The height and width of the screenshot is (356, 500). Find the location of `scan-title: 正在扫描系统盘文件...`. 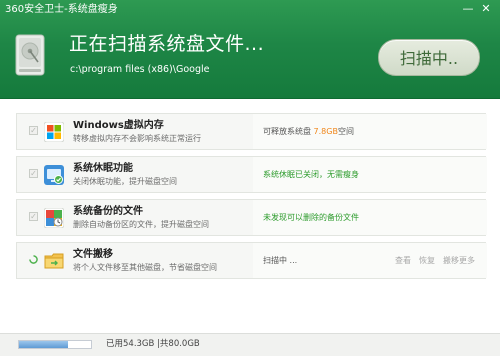

scan-title: 正在扫描系统盘文件... is located at coordinates (167, 44).